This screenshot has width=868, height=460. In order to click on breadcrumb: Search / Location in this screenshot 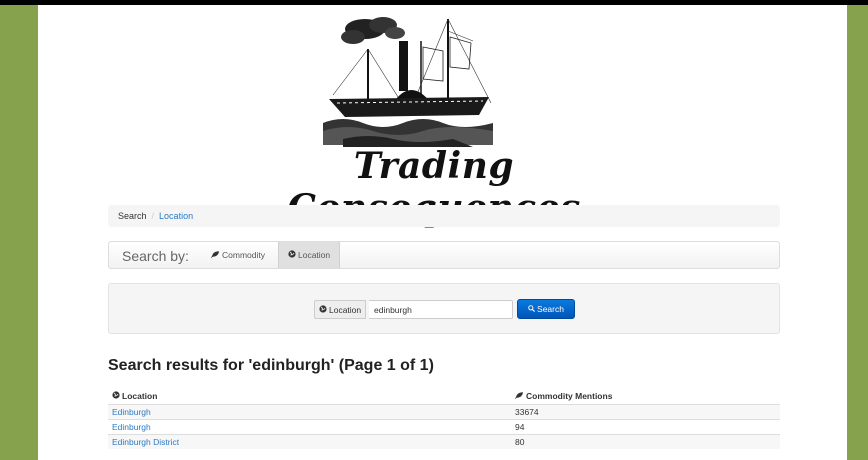, I will do `click(444, 216)`.